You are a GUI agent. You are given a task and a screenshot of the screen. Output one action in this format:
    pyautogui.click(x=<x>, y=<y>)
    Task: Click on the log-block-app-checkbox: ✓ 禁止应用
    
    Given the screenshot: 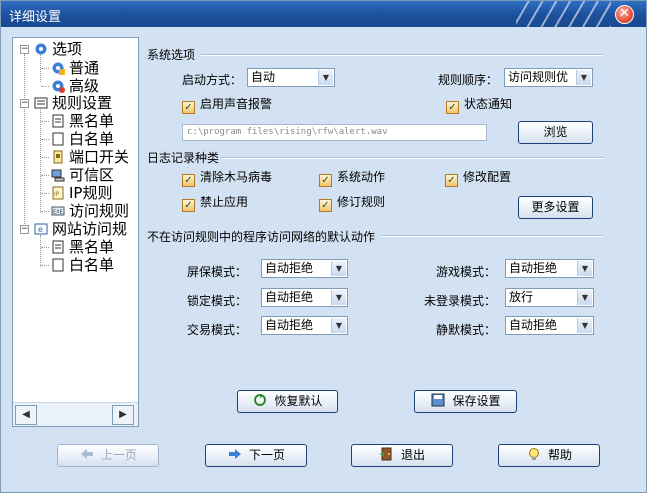 What is the action you would take?
    pyautogui.click(x=215, y=203)
    